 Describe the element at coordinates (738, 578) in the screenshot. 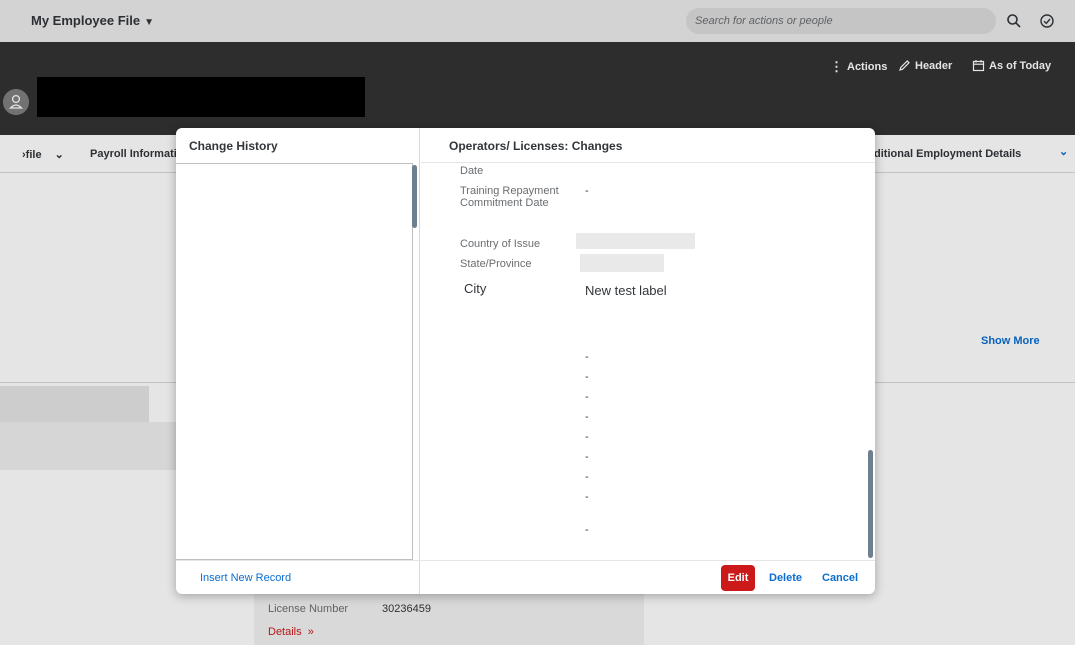

I see `edit-button: Edit` at that location.